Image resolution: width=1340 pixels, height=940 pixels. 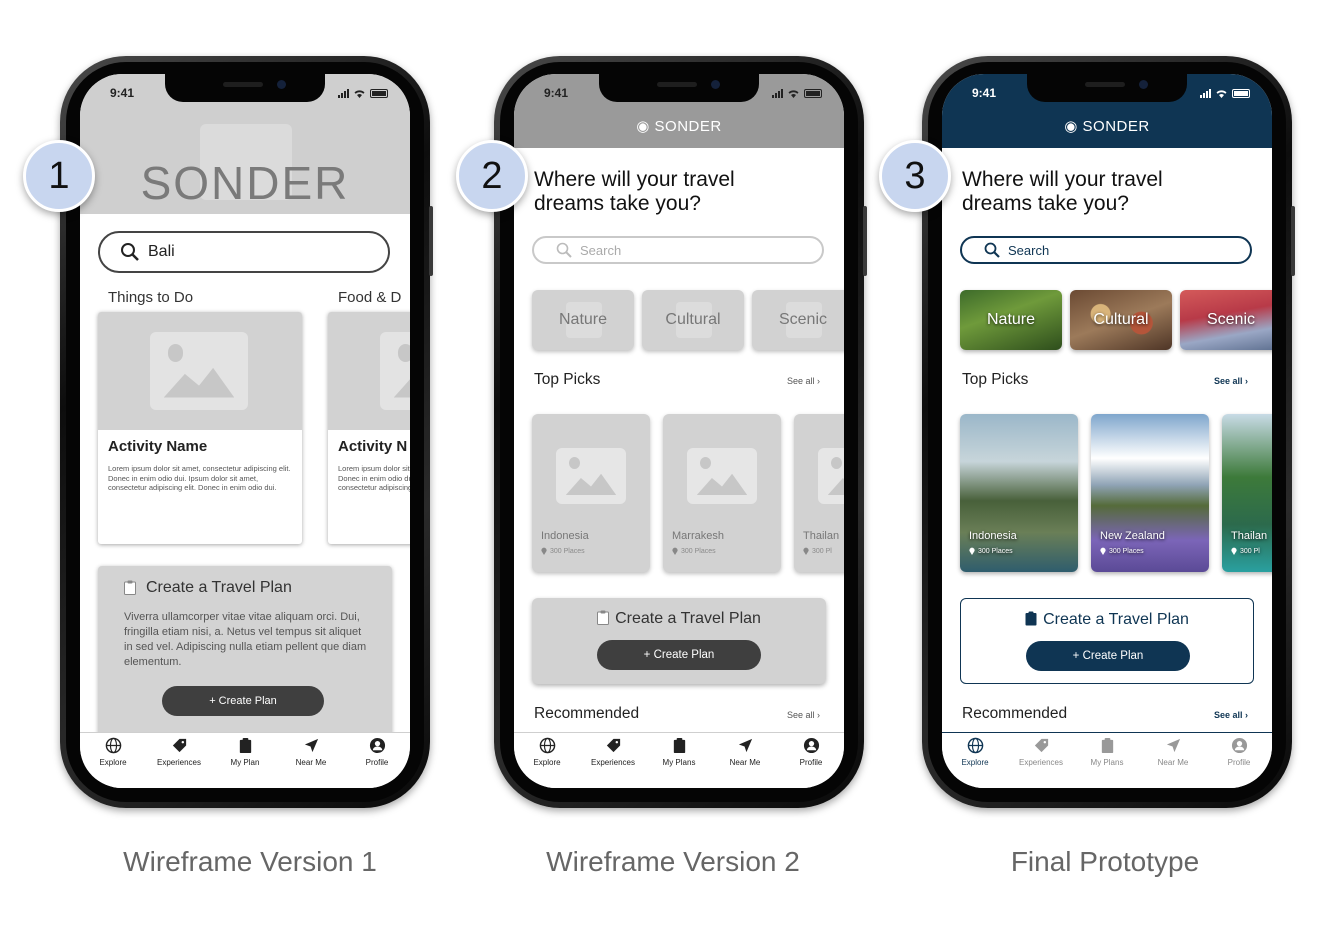 I want to click on tab-label: Near Me, so click(x=1173, y=762).